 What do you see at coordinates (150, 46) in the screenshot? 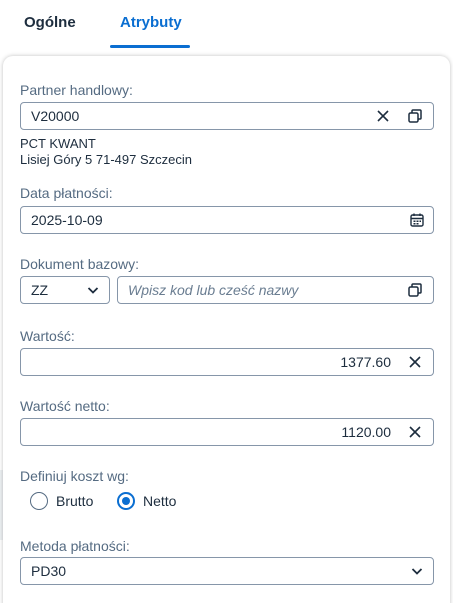
I see `active-tab-indicator` at bounding box center [150, 46].